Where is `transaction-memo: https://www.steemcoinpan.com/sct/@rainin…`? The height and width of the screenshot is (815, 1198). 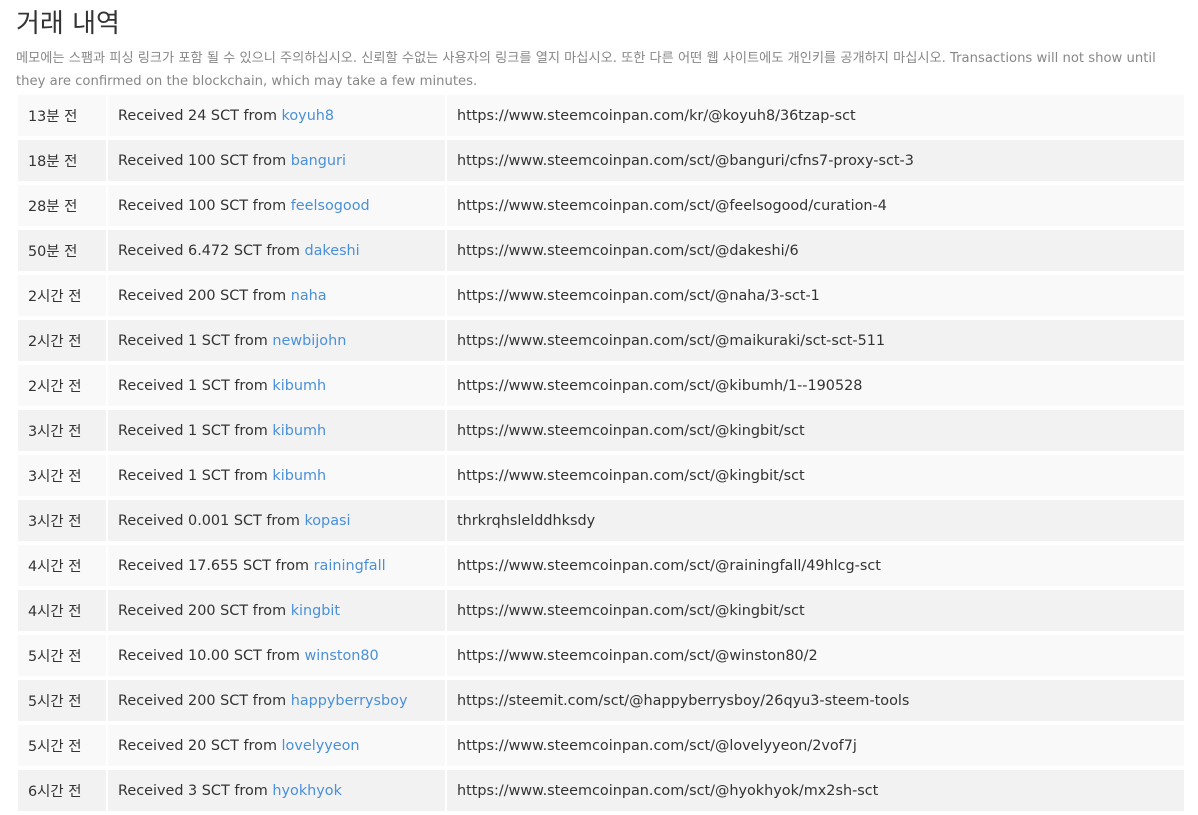 transaction-memo: https://www.steemcoinpan.com/sct/@rainin… is located at coordinates (814, 567).